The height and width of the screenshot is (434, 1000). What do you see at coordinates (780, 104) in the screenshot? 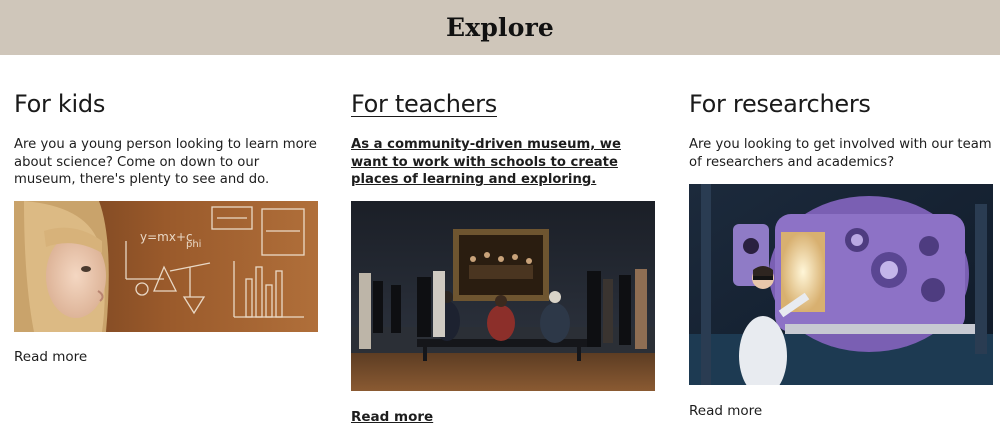
I see `card-researchers-heading: For researchers` at bounding box center [780, 104].